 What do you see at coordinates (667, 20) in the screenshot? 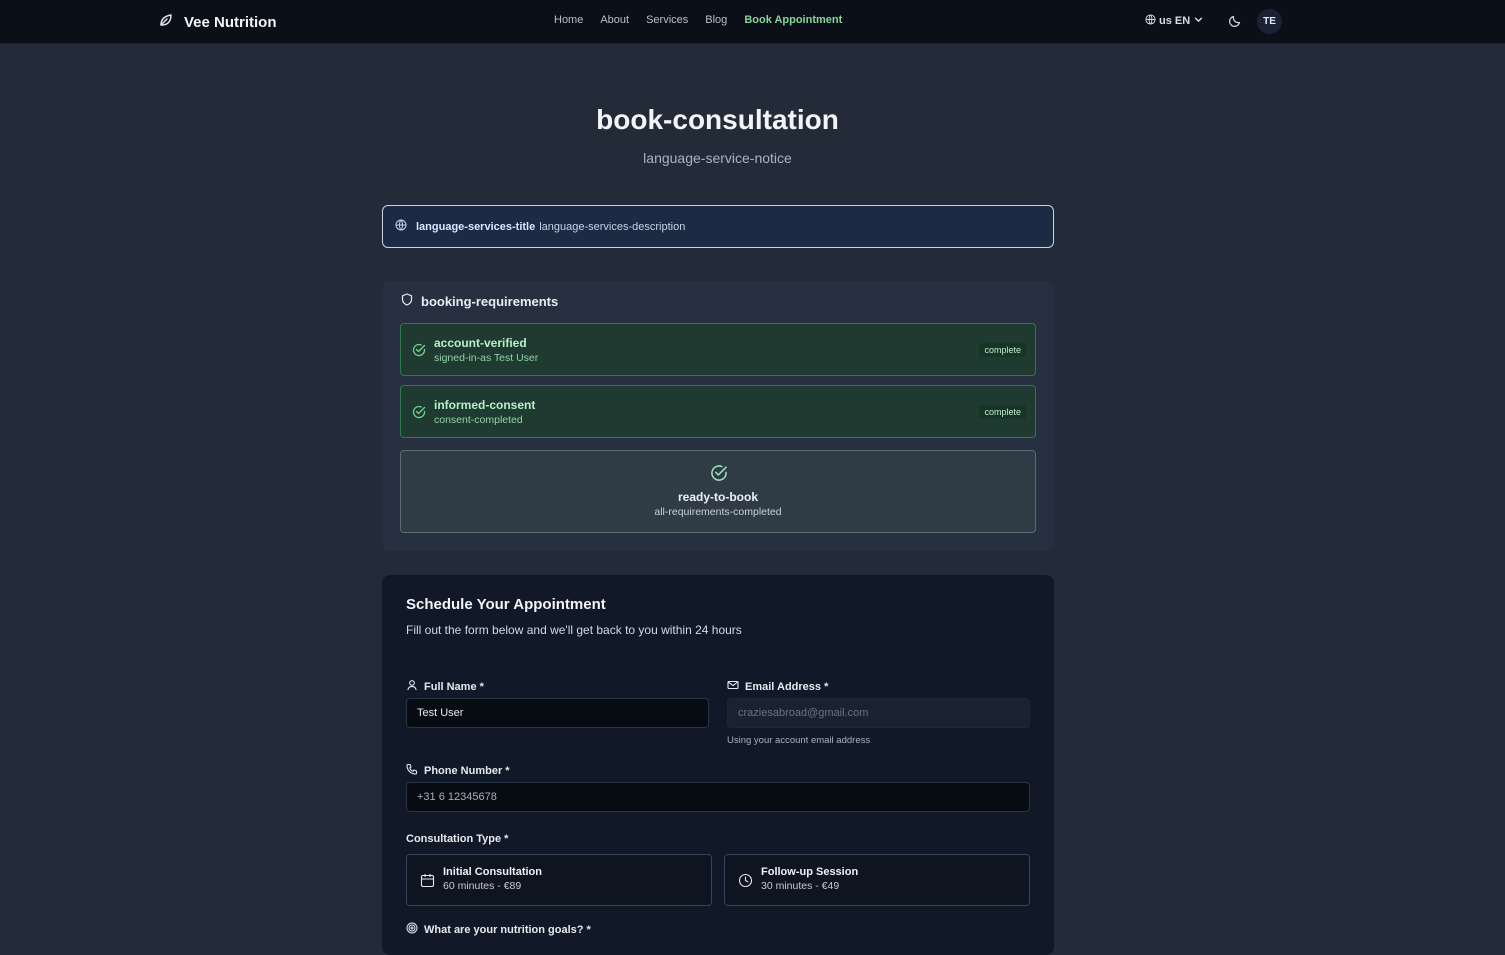
I see `nav-link-services: Services` at bounding box center [667, 20].